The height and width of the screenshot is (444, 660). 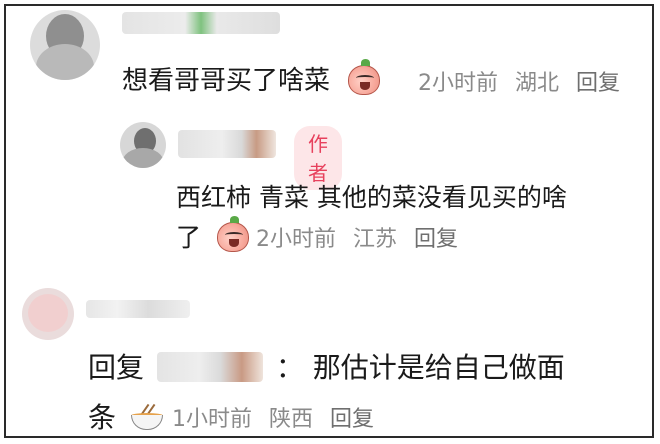 I want to click on comment-text: 那估计是给自己做面, so click(x=438, y=367).